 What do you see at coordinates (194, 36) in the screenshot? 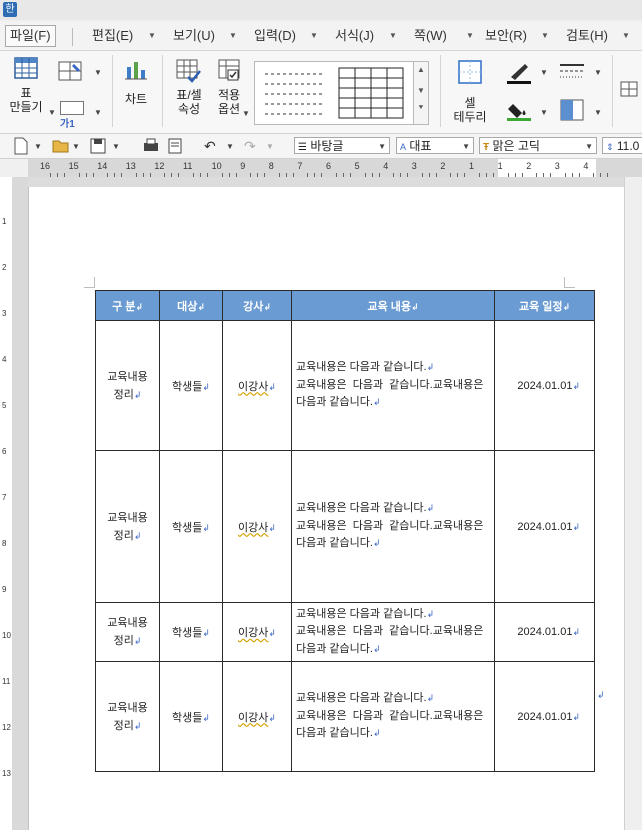
I see `menu-view: 보기(U)` at bounding box center [194, 36].